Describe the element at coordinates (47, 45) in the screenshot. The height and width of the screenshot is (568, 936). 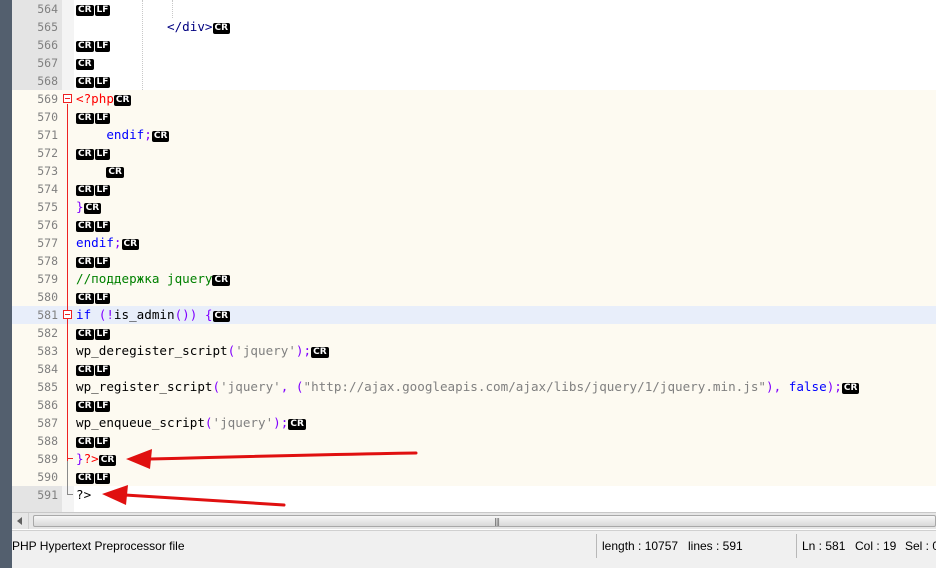
I see `line-number: 566` at that location.